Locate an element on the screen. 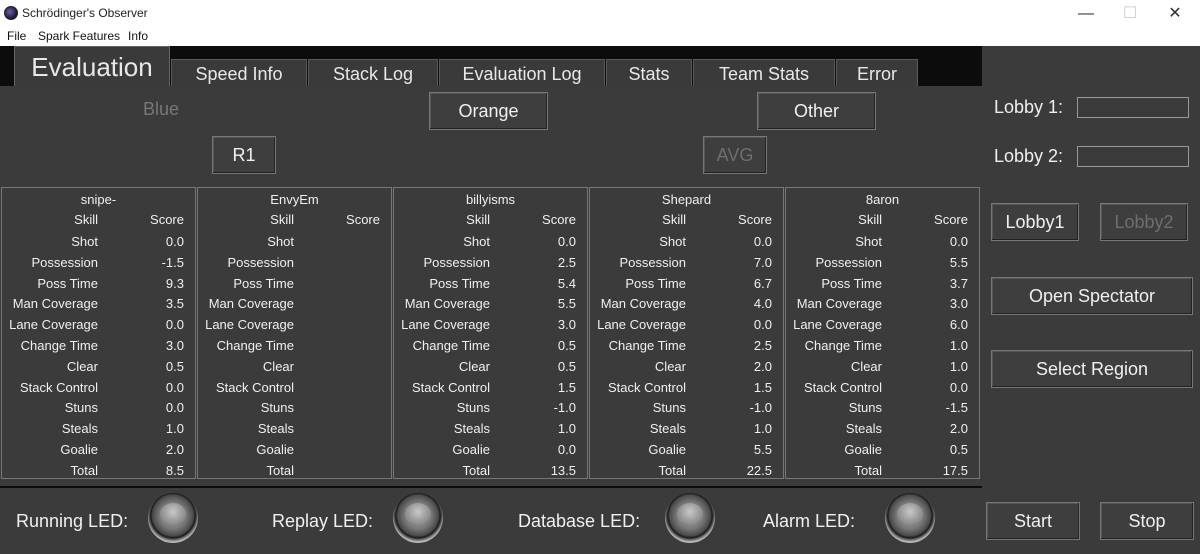  skill-row: Steals 2.0 is located at coordinates (882, 431).